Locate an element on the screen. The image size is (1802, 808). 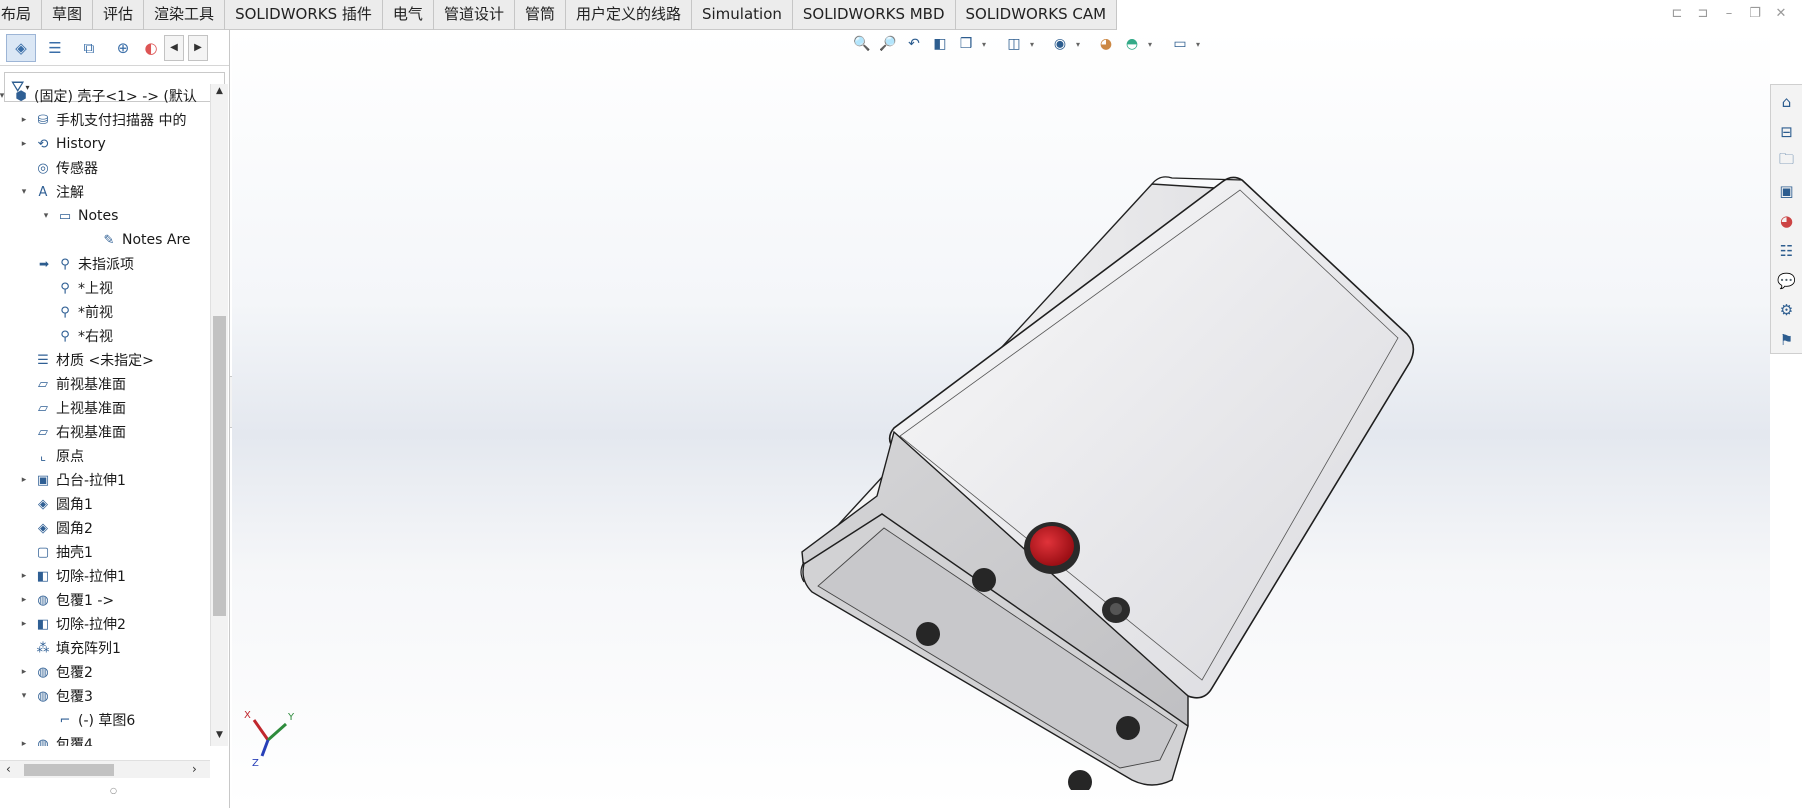
zoom-to-fit-icon: 🔍 is located at coordinates (862, 44).